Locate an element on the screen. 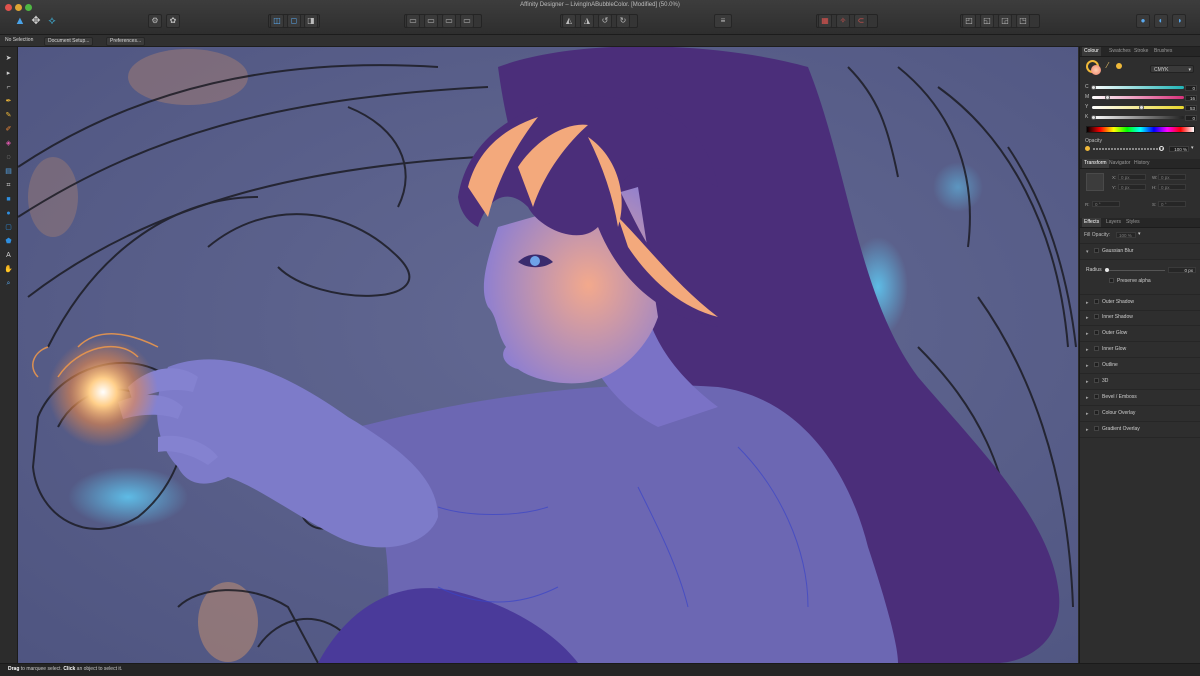 This screenshot has height=676, width=1200. transform-x-field: 0 px is located at coordinates (1132, 177).